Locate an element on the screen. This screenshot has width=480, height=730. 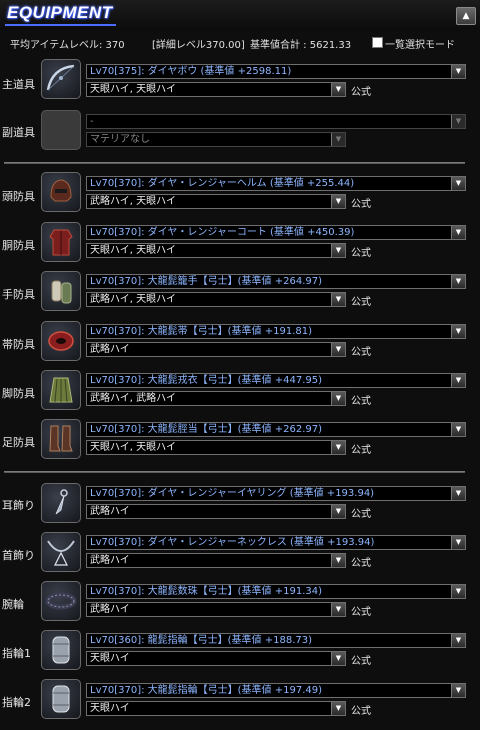
item-select-ring-1: Lv70[360]: 龍髭指輪【弓士】(基準値 +188.73) ▼ is located at coordinates (276, 640).